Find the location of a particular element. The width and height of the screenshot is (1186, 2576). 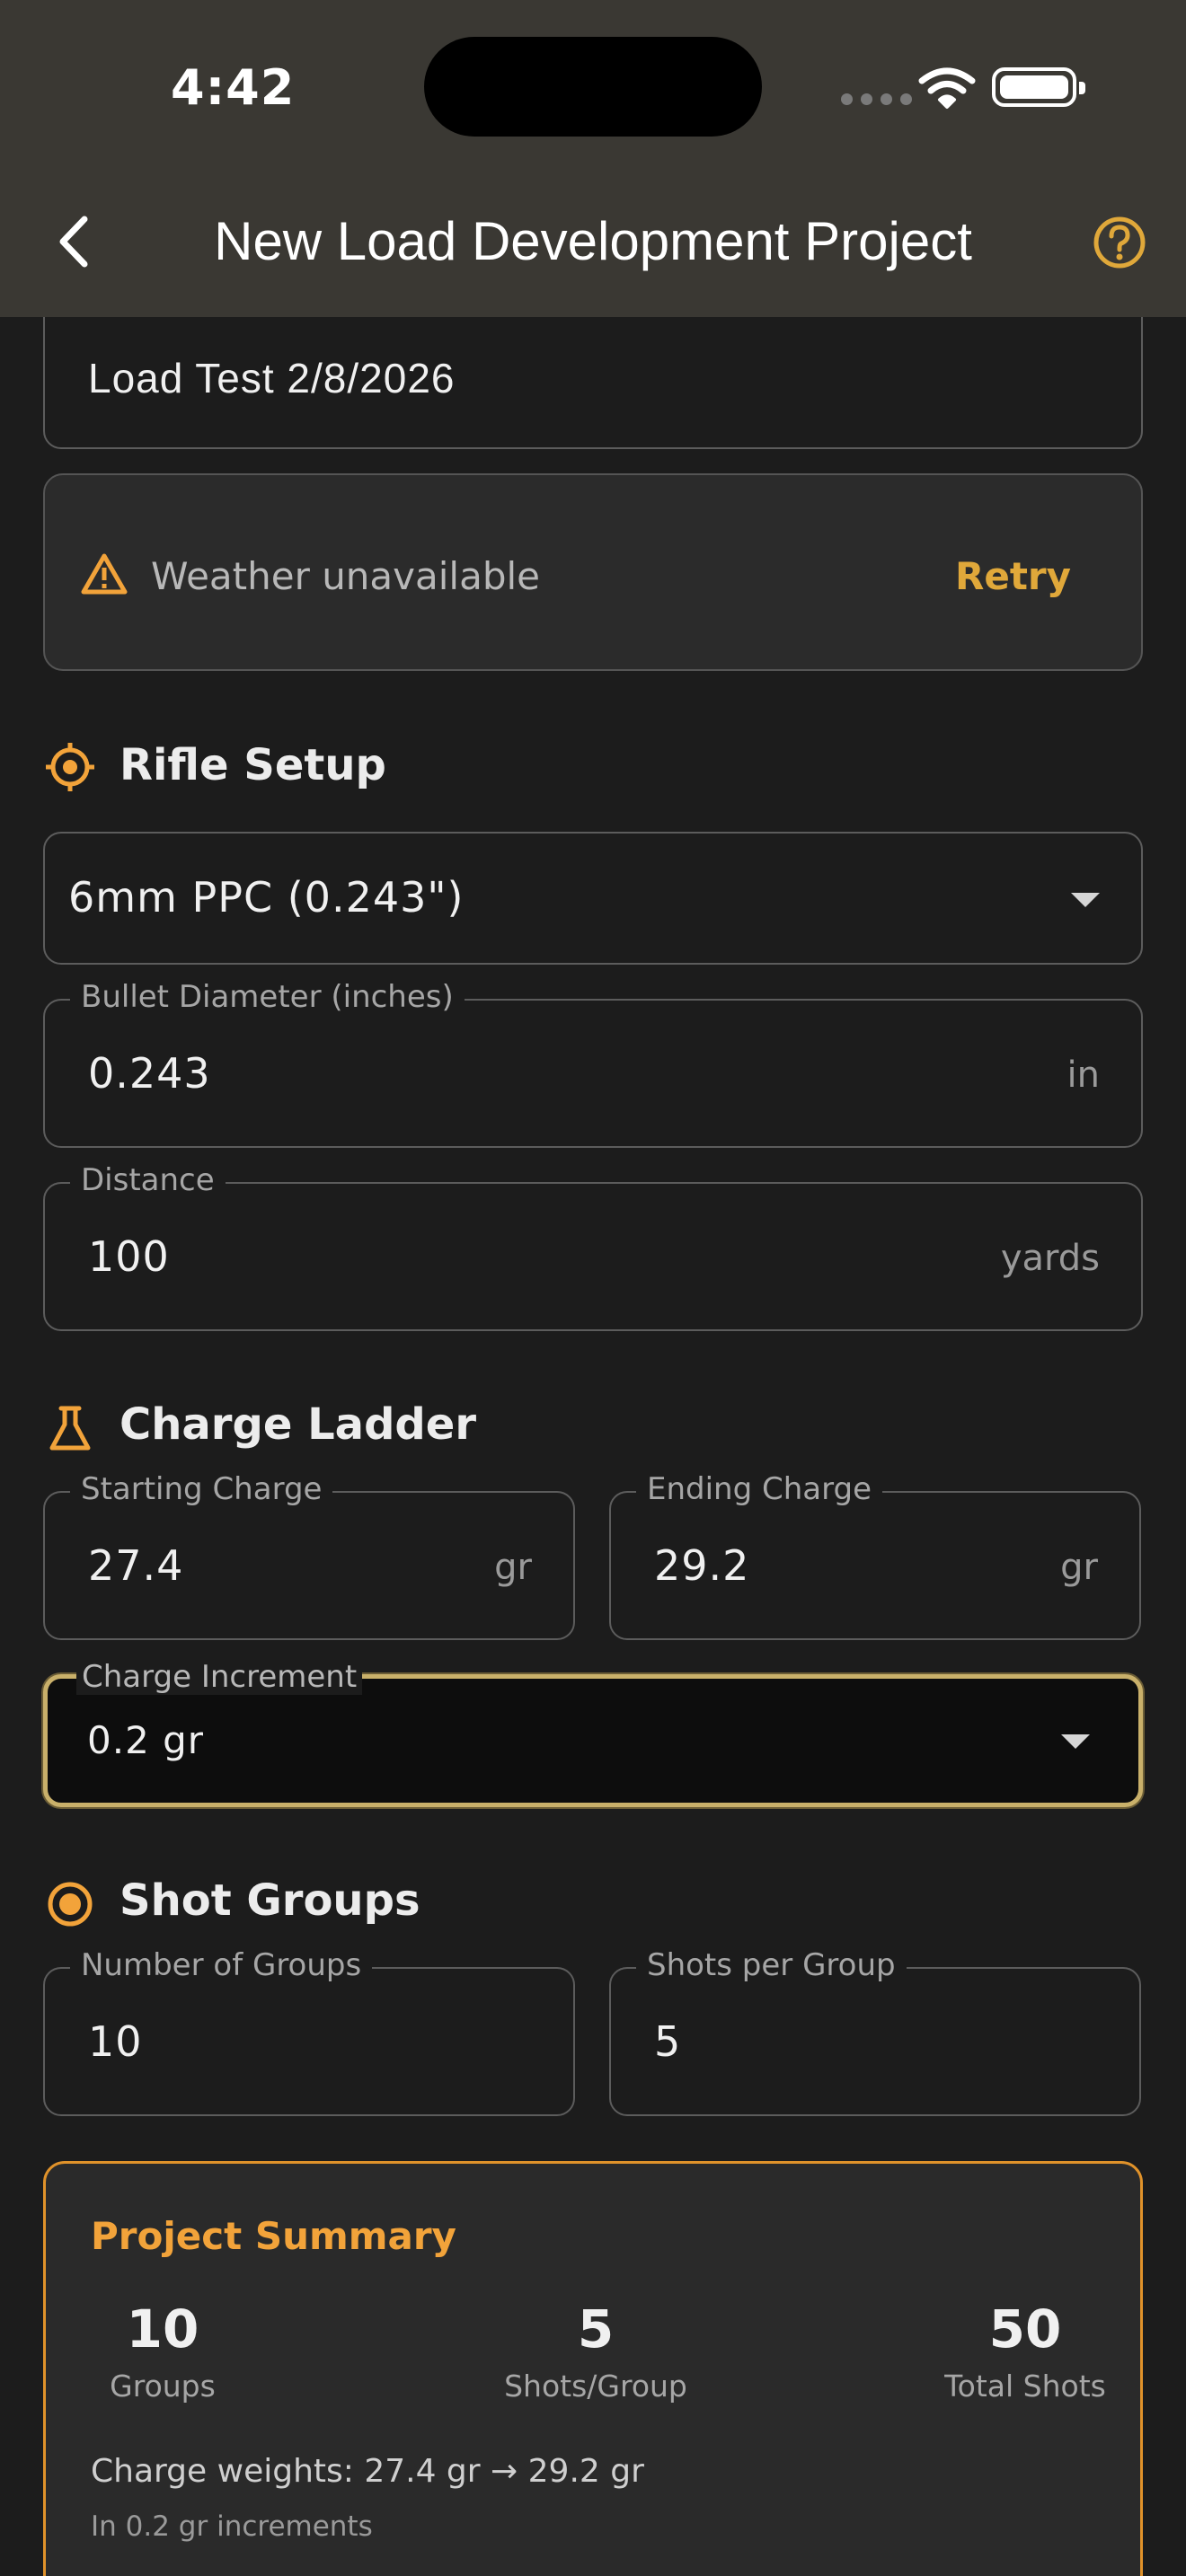

number-of-groups-label: Number of Groups is located at coordinates (221, 1965).